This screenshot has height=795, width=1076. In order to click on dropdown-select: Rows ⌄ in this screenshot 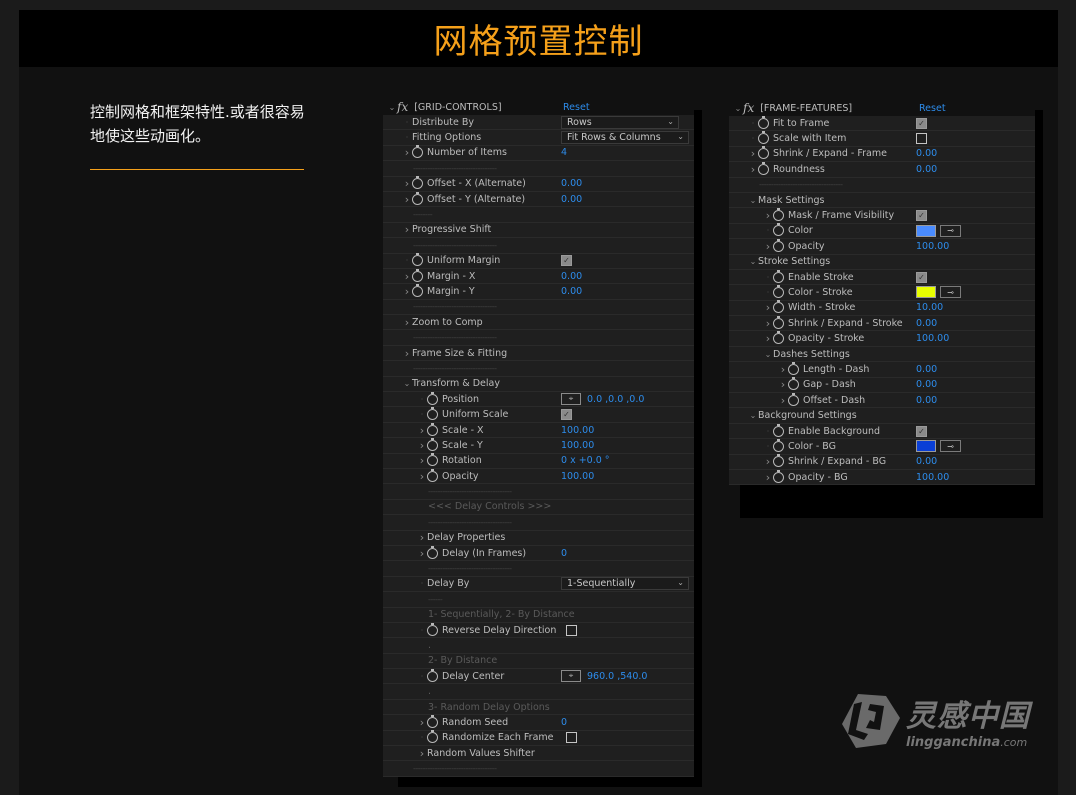, I will do `click(620, 122)`.